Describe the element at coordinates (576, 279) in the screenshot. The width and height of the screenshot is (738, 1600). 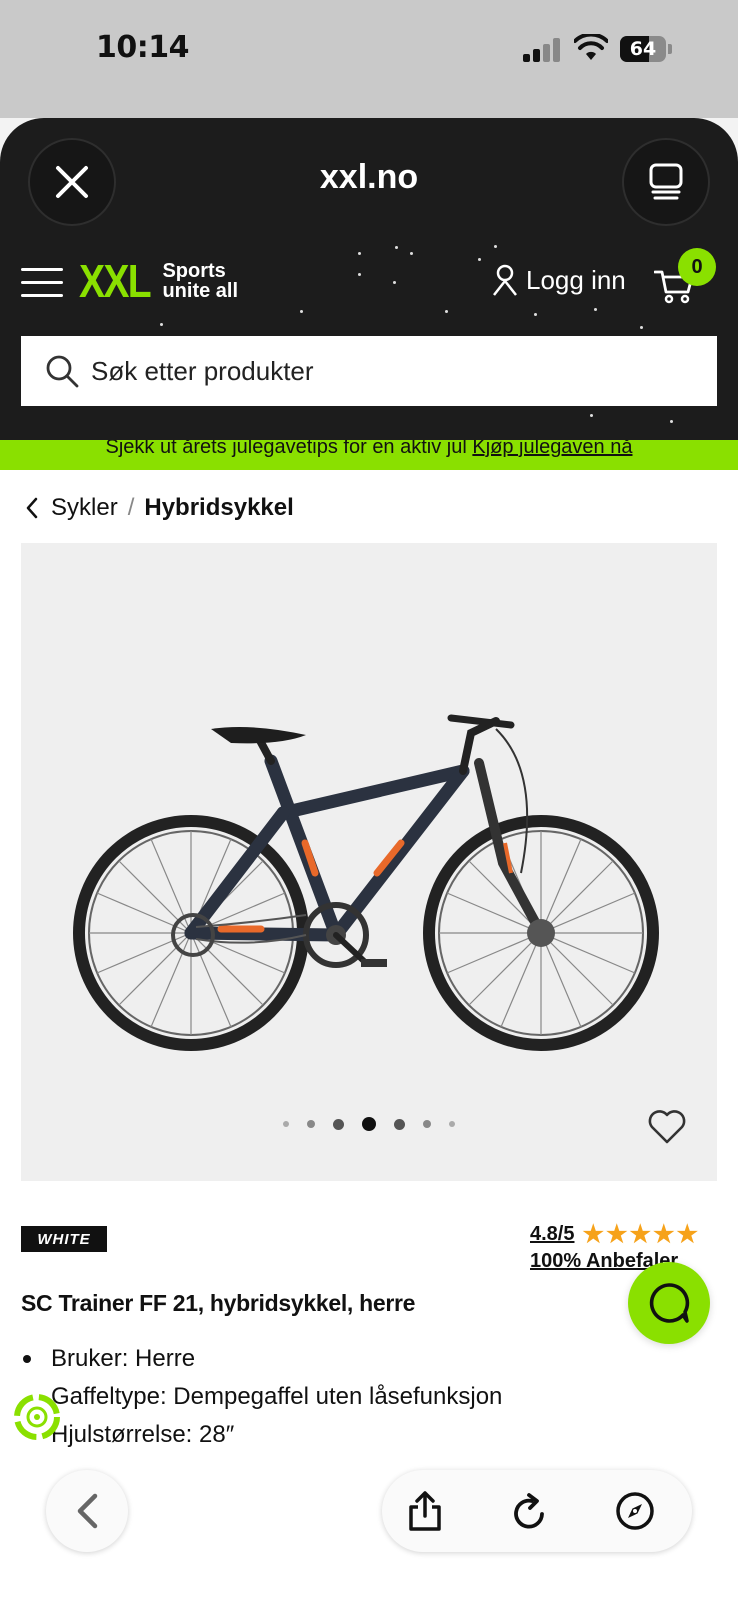
I see `login-label: Logg inn` at that location.